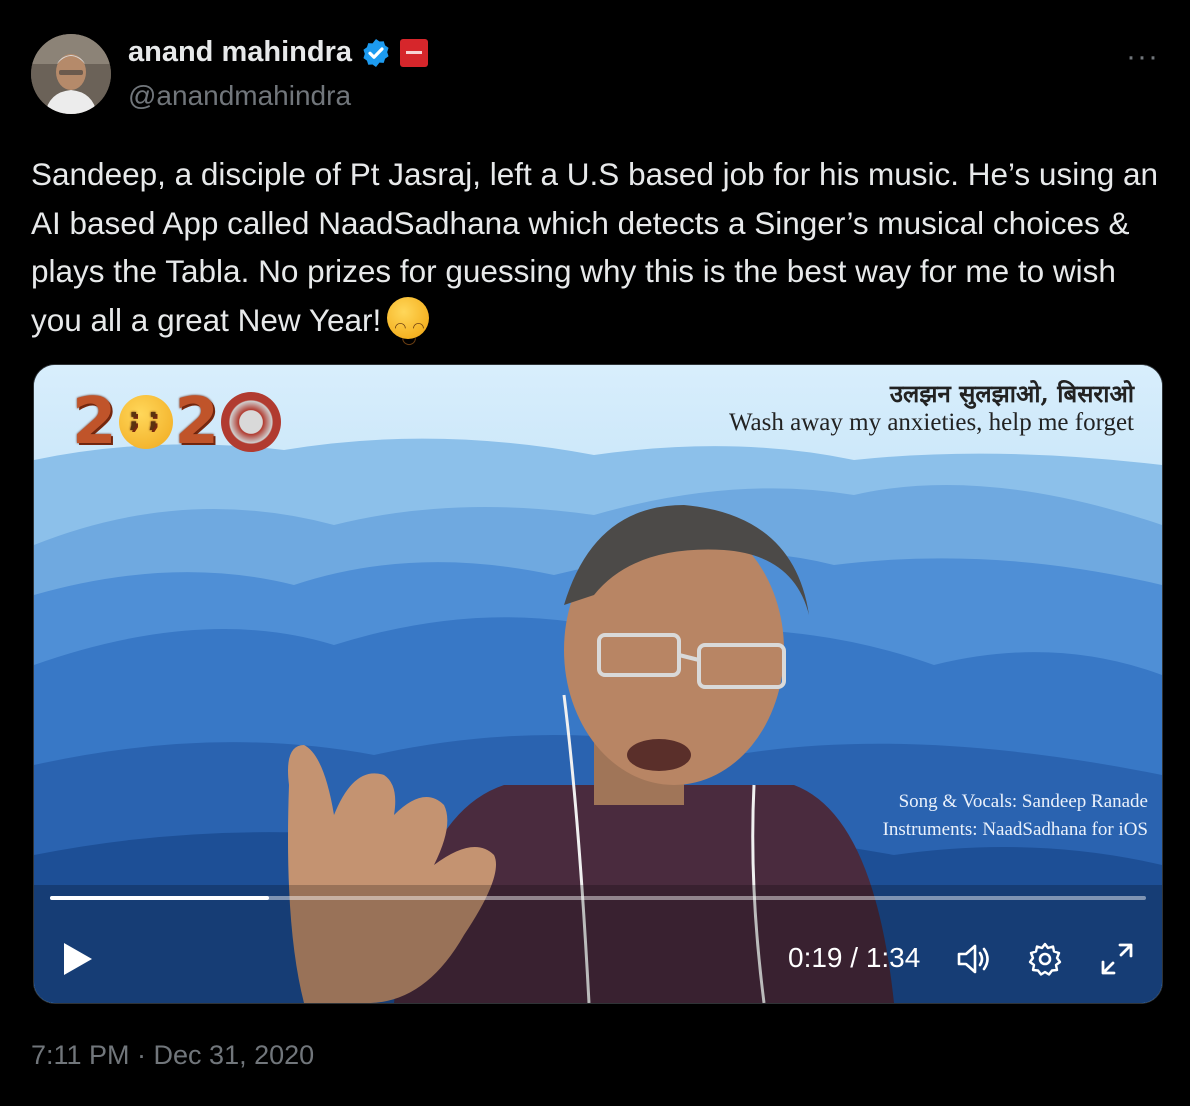  What do you see at coordinates (414, 52) in the screenshot?
I see `affiliation-badge-icon` at bounding box center [414, 52].